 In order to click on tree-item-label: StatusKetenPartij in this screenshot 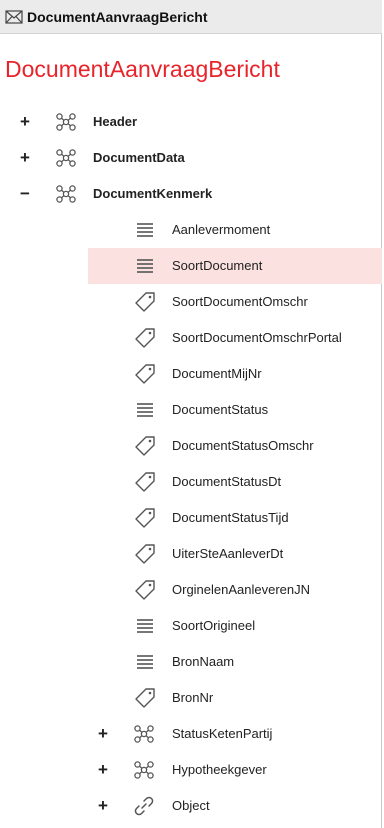, I will do `click(222, 733)`.